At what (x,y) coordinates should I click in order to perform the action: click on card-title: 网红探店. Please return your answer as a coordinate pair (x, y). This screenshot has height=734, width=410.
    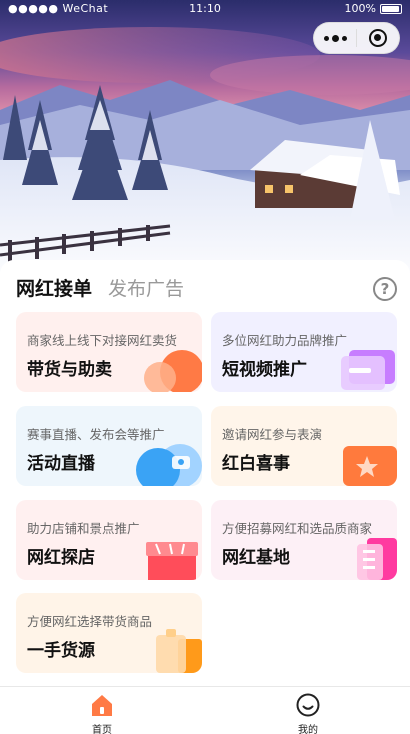
    Looking at the image, I should click on (61, 558).